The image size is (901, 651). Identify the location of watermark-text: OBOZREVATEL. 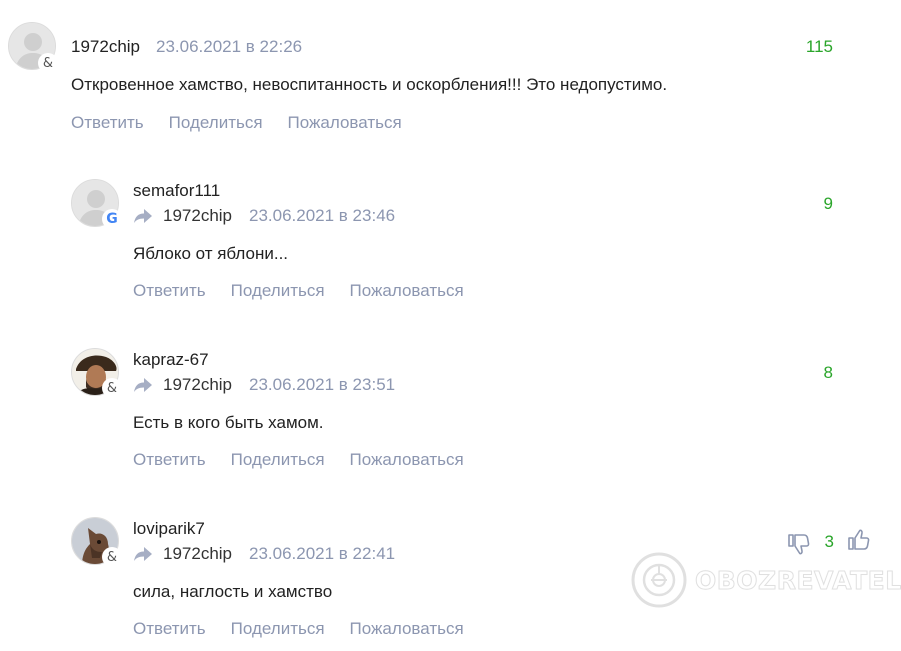
(798, 580).